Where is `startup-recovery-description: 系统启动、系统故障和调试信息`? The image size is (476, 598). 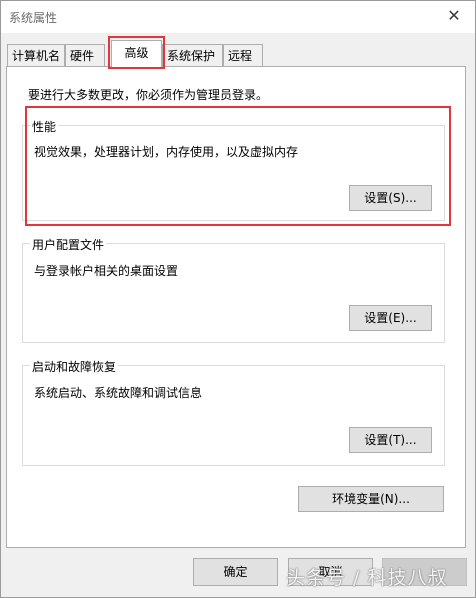 startup-recovery-description: 系统启动、系统故障和调试信息 is located at coordinates (118, 393).